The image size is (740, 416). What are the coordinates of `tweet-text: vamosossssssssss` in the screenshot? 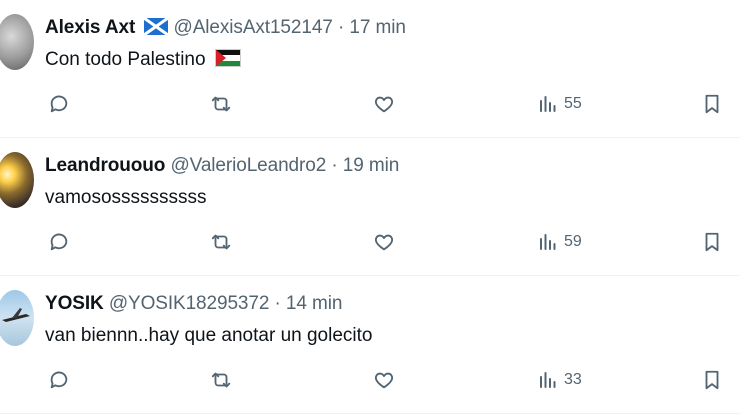 It's located at (126, 198).